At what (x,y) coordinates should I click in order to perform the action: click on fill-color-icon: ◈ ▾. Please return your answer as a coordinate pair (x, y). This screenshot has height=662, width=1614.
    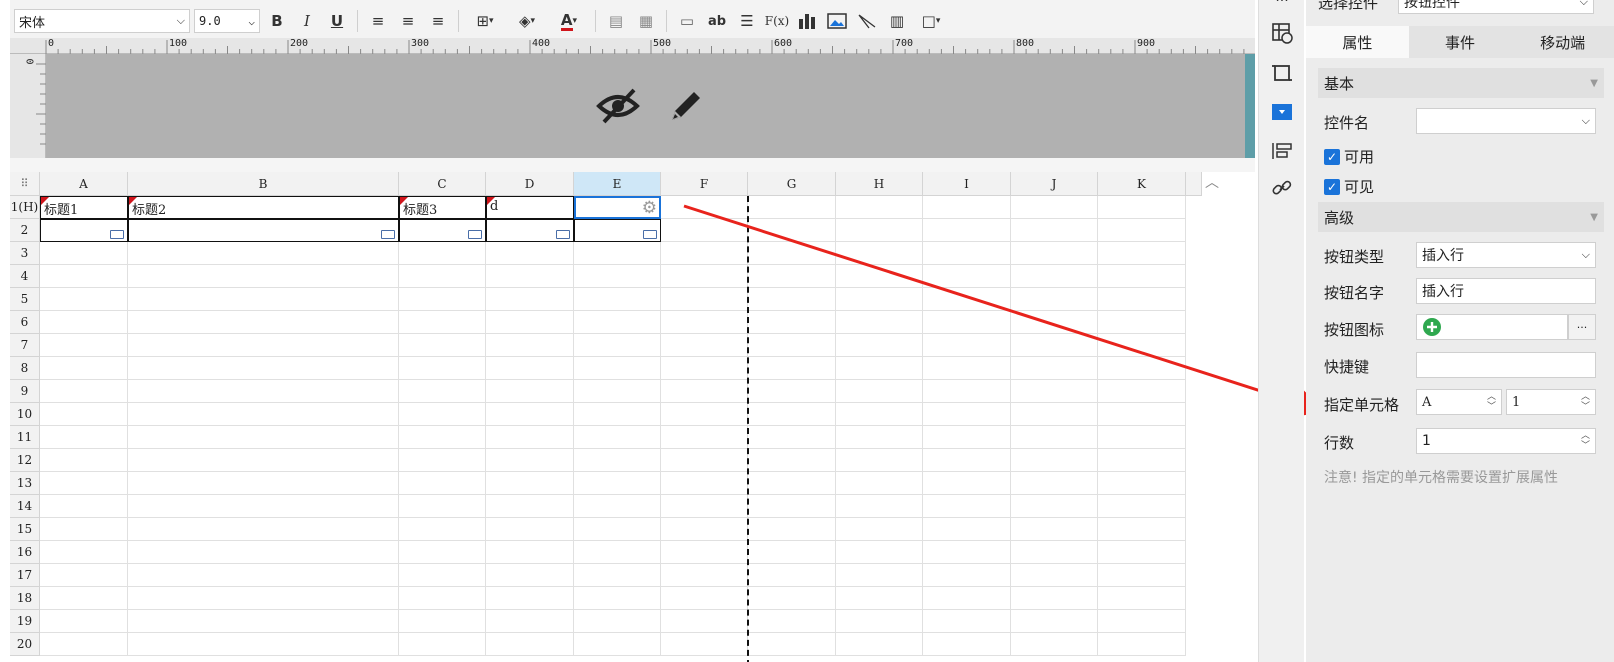
    Looking at the image, I should click on (527, 21).